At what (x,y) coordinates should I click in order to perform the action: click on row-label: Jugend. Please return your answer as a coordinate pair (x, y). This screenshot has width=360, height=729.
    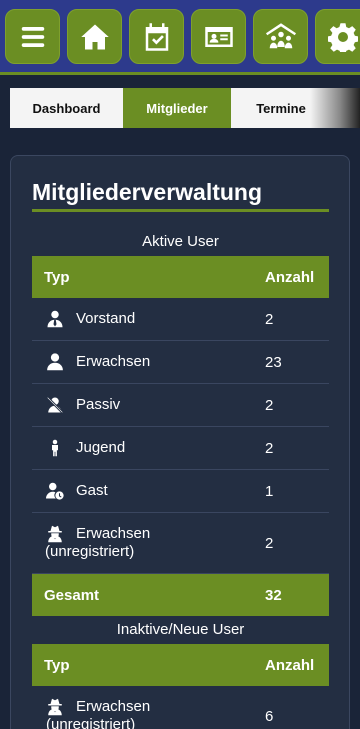
    Looking at the image, I should click on (101, 447).